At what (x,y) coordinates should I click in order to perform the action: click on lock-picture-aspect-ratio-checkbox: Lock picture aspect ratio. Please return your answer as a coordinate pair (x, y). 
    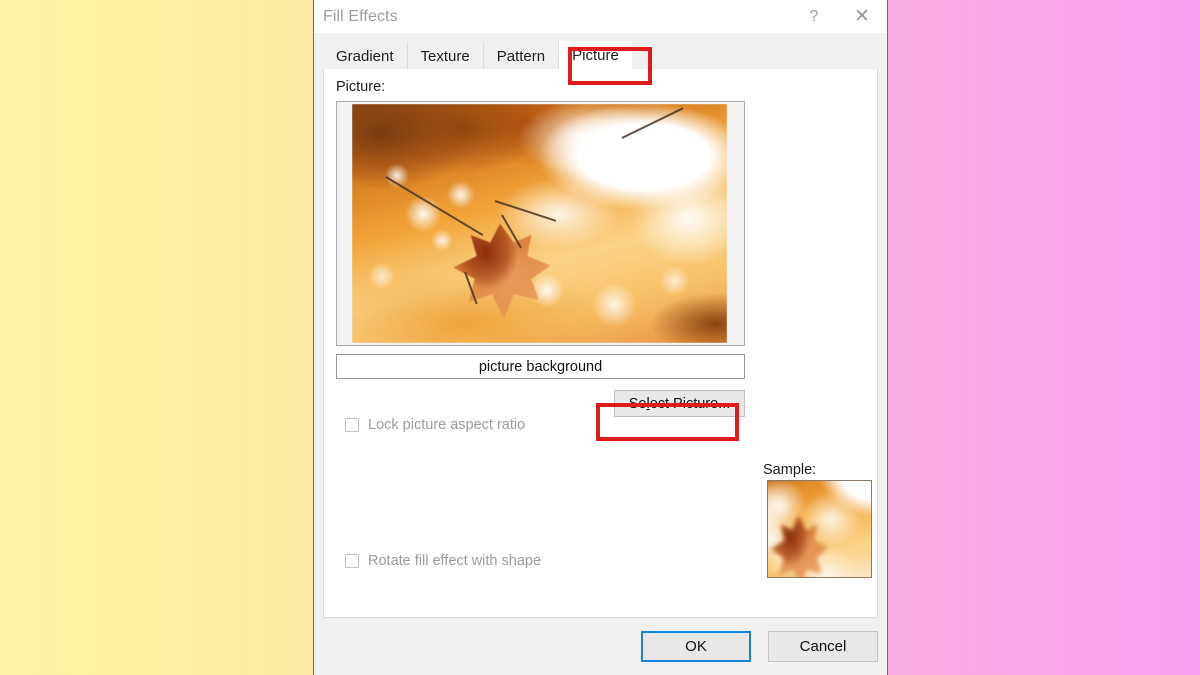
    Looking at the image, I should click on (435, 425).